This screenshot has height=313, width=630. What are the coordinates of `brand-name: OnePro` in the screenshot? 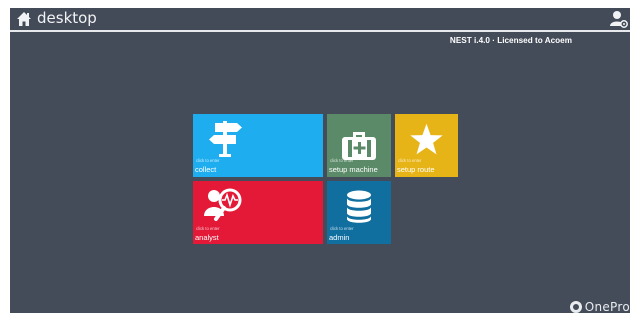 It's located at (607, 306).